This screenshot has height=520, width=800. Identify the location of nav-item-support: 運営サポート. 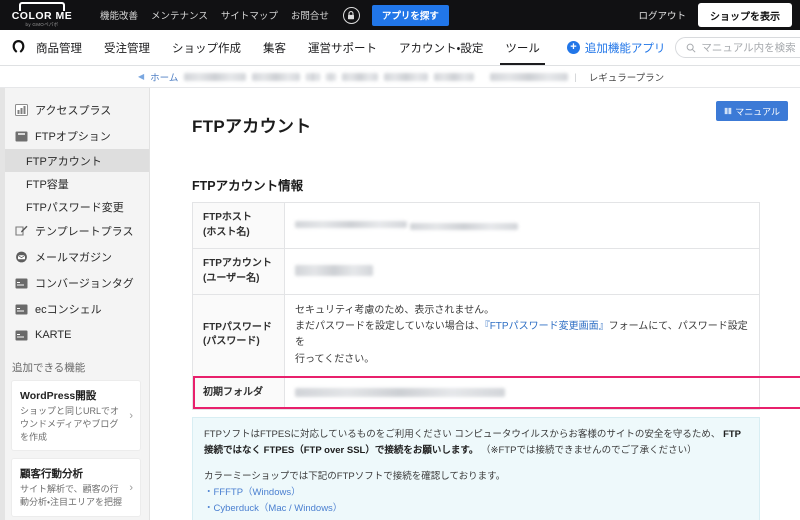
(342, 47).